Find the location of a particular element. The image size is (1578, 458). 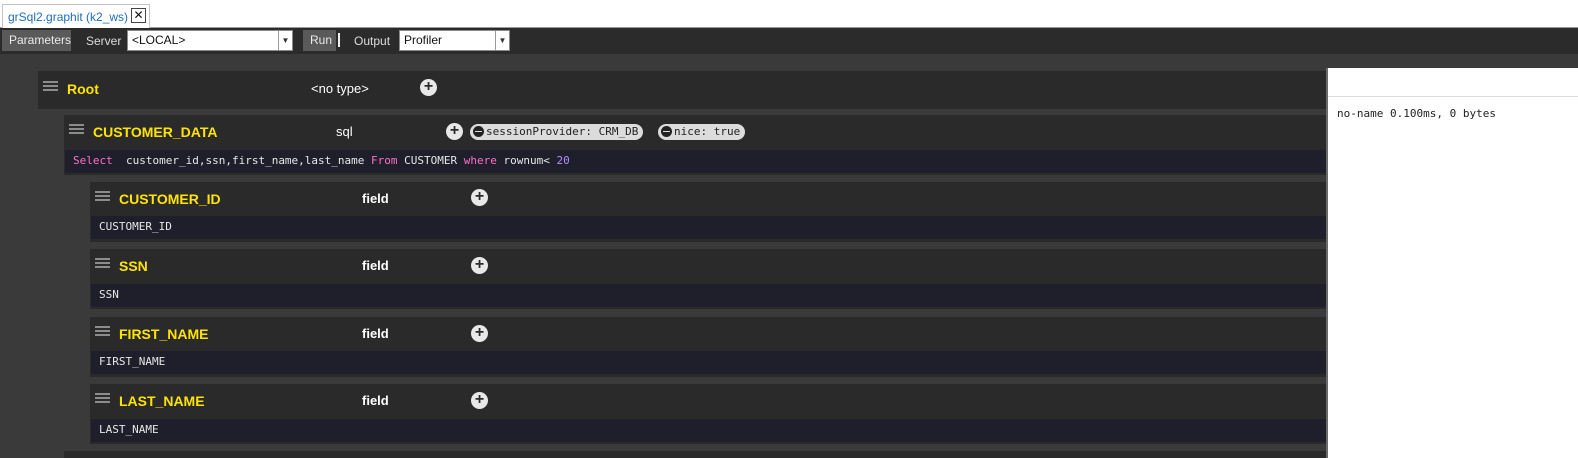

output-panel-header is located at coordinates (1453, 82).